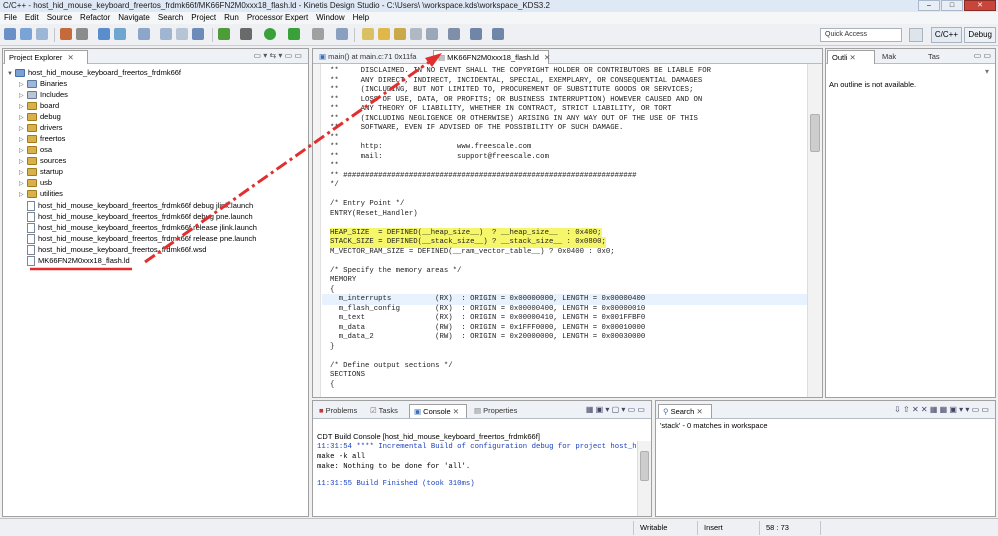  Describe the element at coordinates (433, 60) in the screenshot. I see `annotation-arrow-head` at that location.